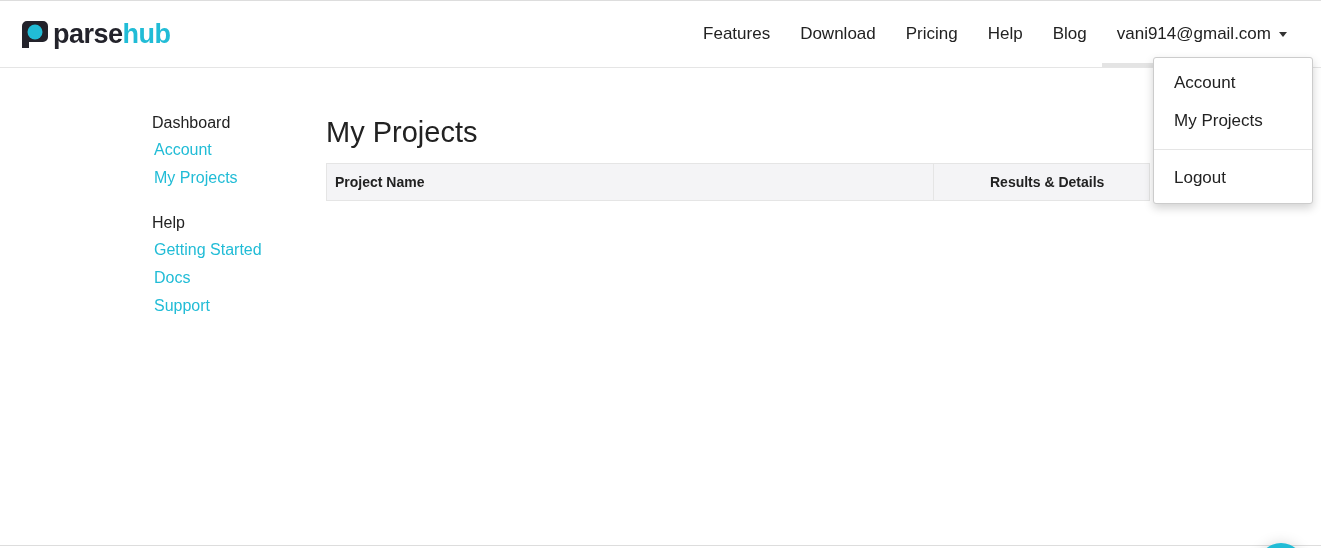  I want to click on menu-item: Account, so click(1233, 83).